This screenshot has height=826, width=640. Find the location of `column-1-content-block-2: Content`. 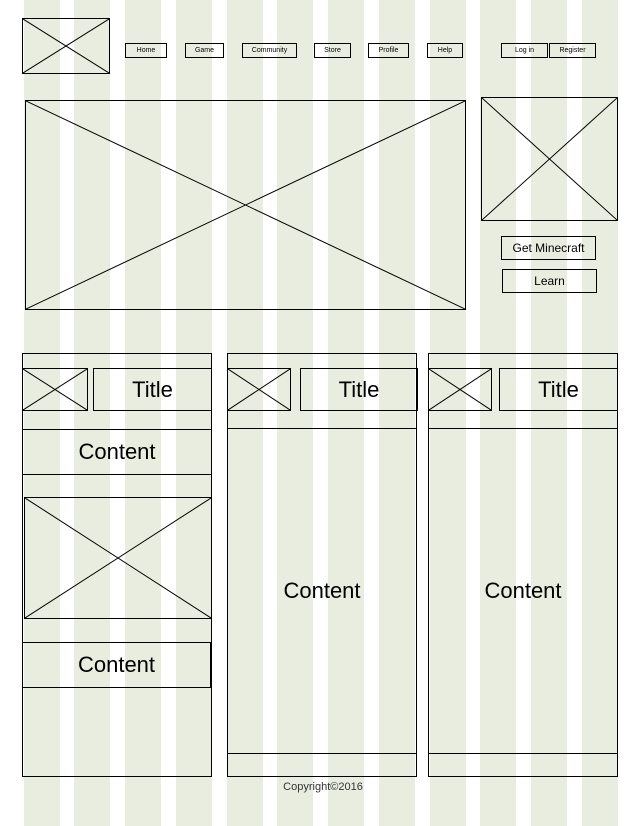

column-1-content-block-2: Content is located at coordinates (116, 665).